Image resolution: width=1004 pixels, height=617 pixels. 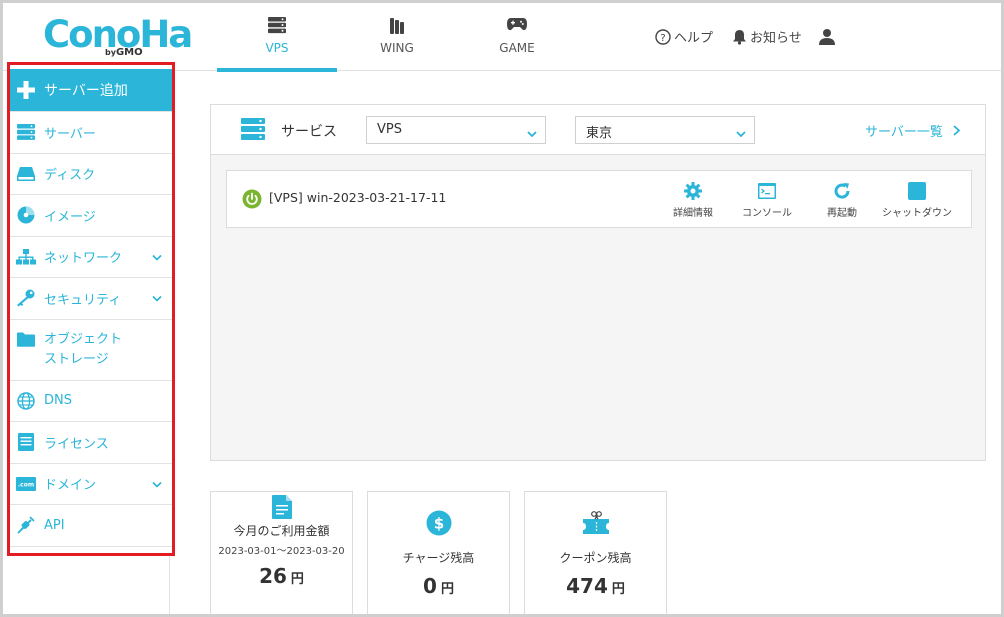 What do you see at coordinates (26, 298) in the screenshot?
I see `key-icon` at bounding box center [26, 298].